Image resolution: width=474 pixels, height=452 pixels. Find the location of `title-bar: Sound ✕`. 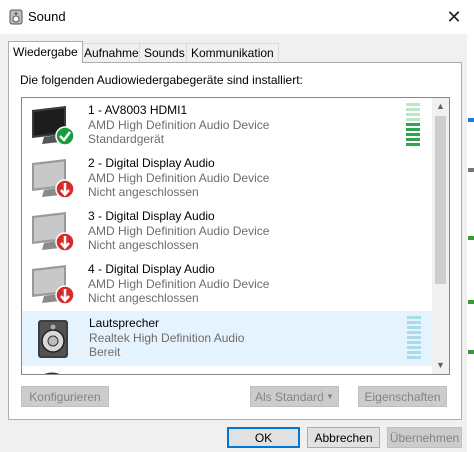

title-bar: Sound ✕ is located at coordinates (237, 17).